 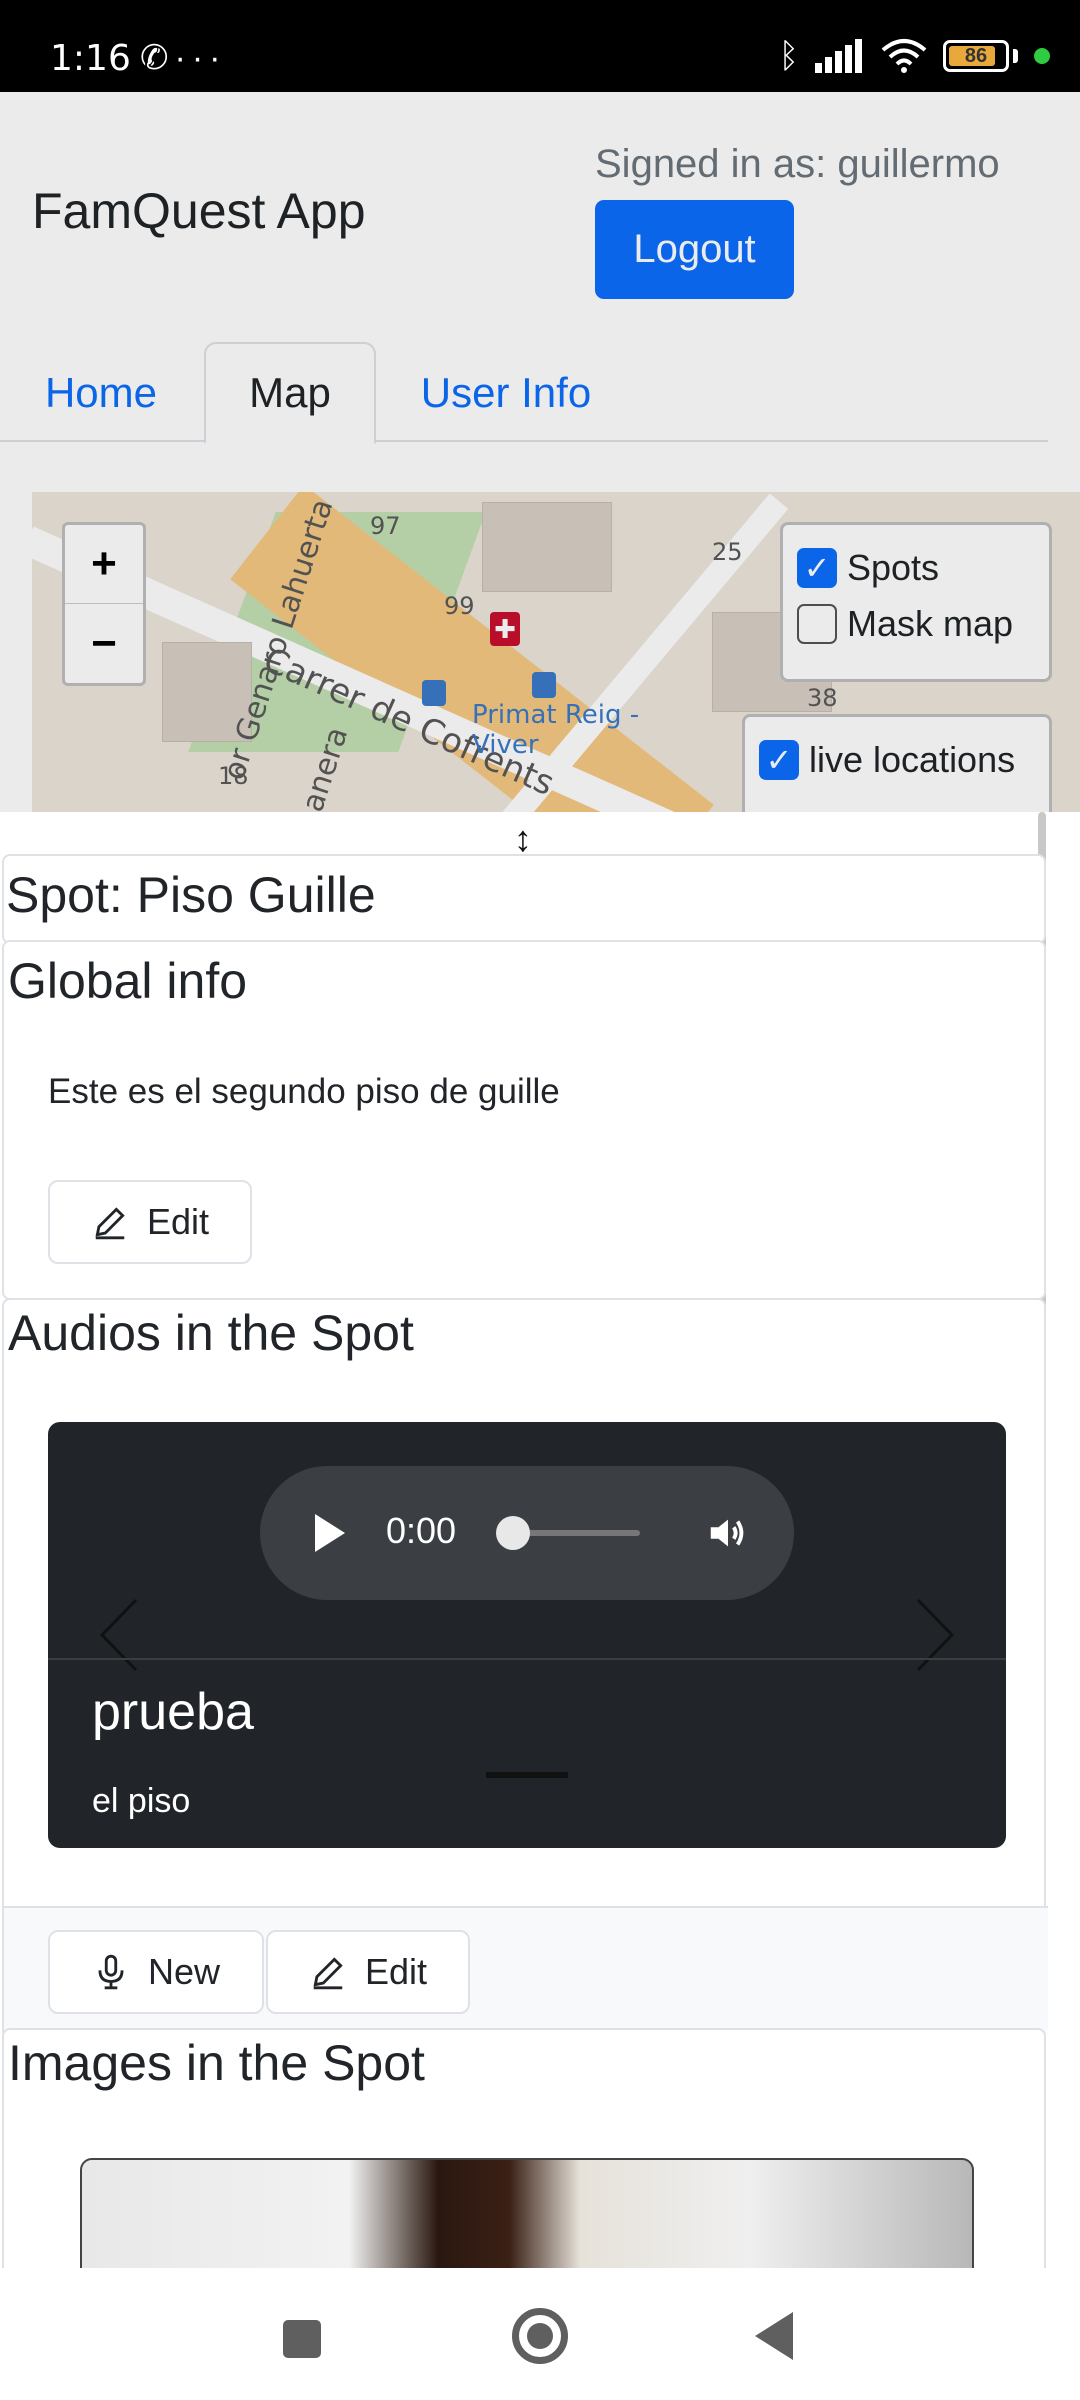 What do you see at coordinates (774, 2336) in the screenshot?
I see `back-icon` at bounding box center [774, 2336].